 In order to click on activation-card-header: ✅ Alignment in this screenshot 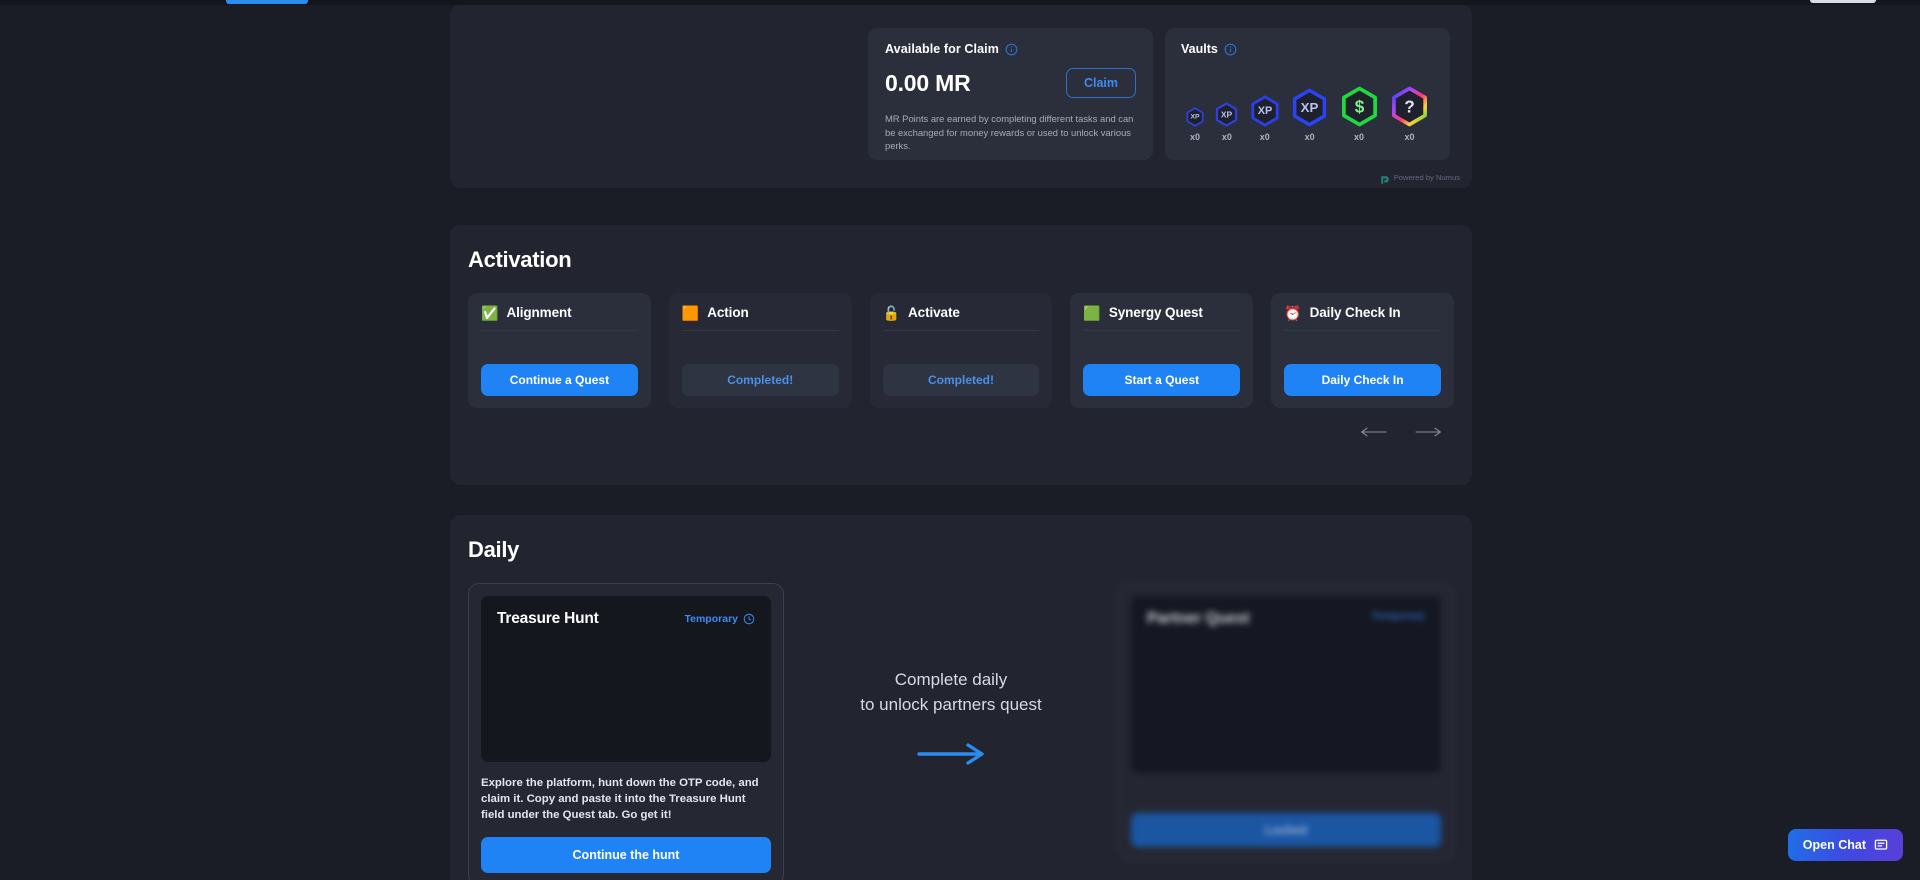, I will do `click(559, 318)`.